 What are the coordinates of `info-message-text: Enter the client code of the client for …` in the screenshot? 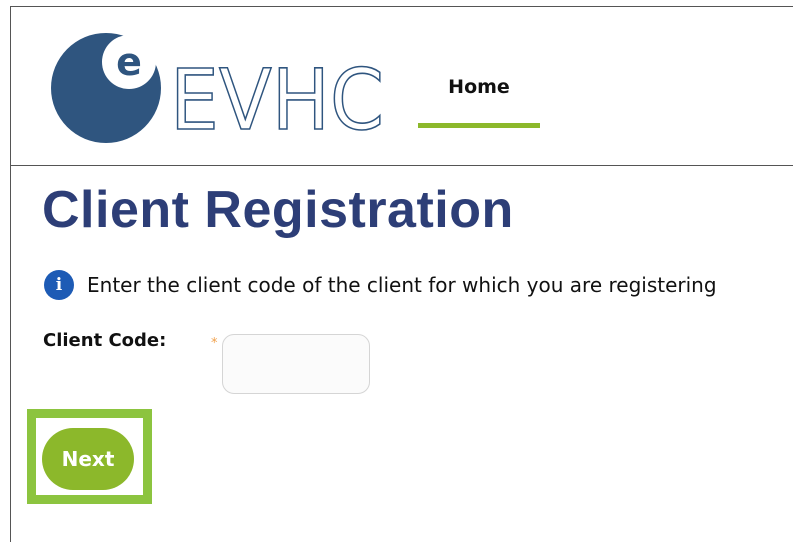 It's located at (402, 285).